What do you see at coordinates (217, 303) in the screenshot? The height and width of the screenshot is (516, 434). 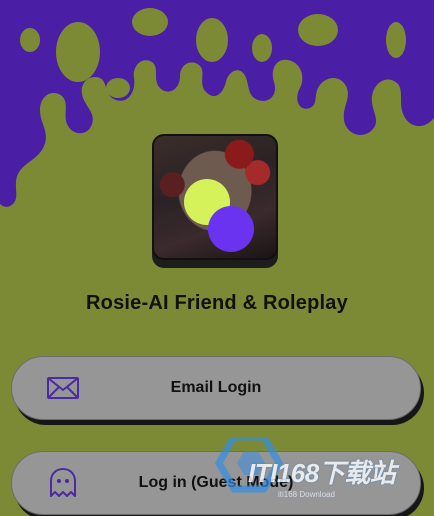 I see `app-title: Rosie-AI Friend & Roleplay` at bounding box center [217, 303].